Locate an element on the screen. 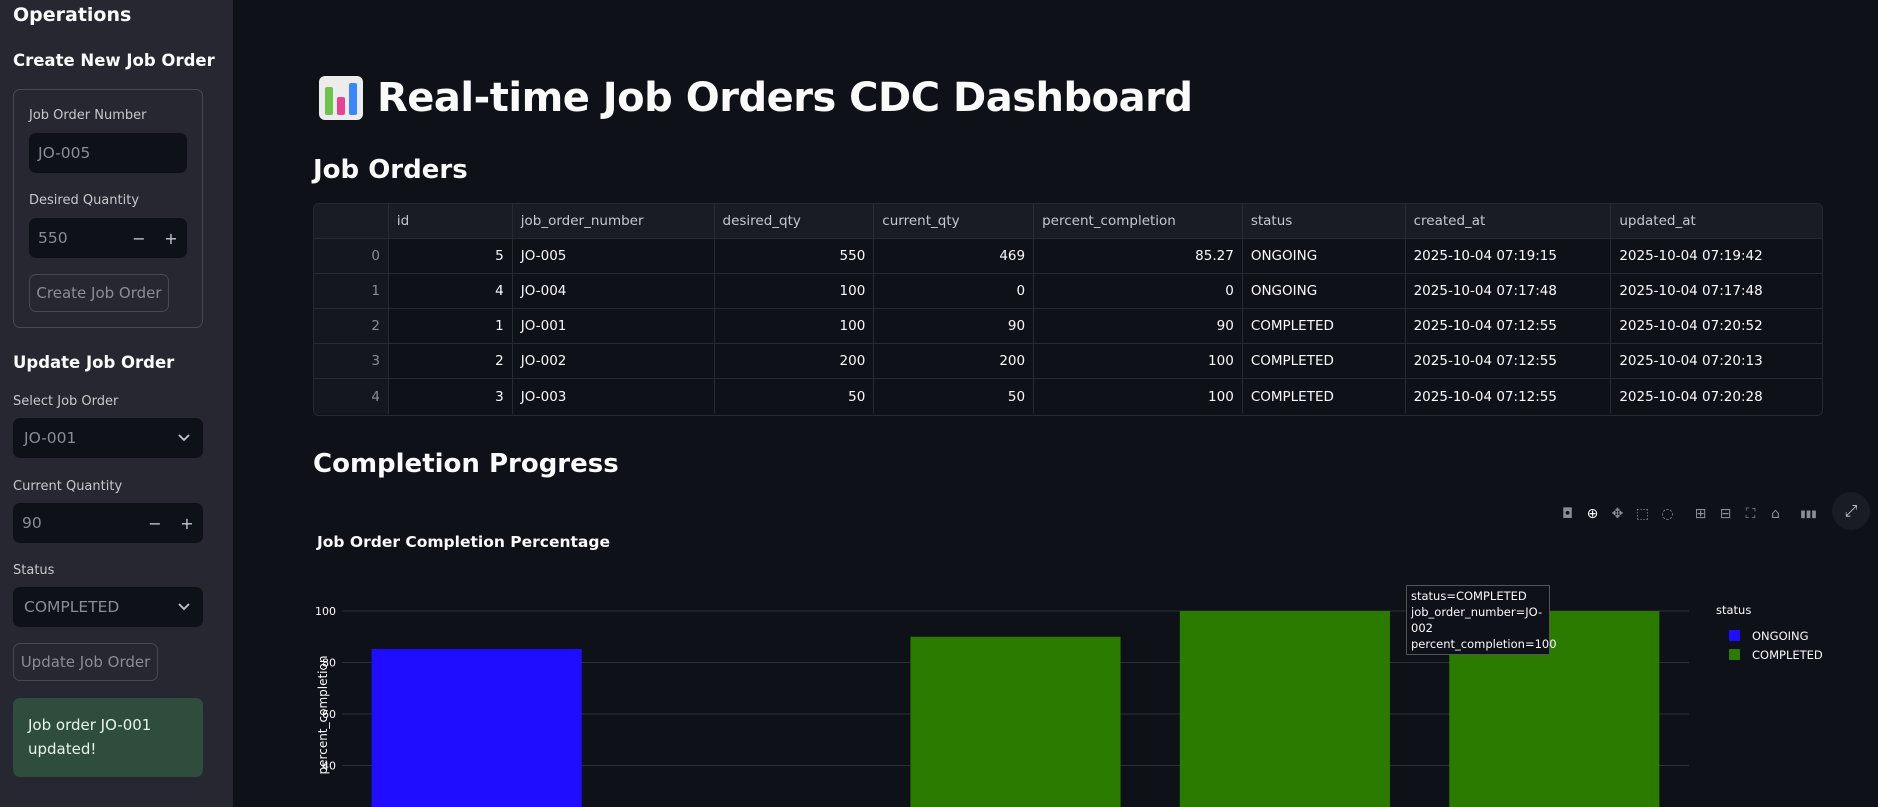  desired-qty-plus-button: + is located at coordinates (171, 238).